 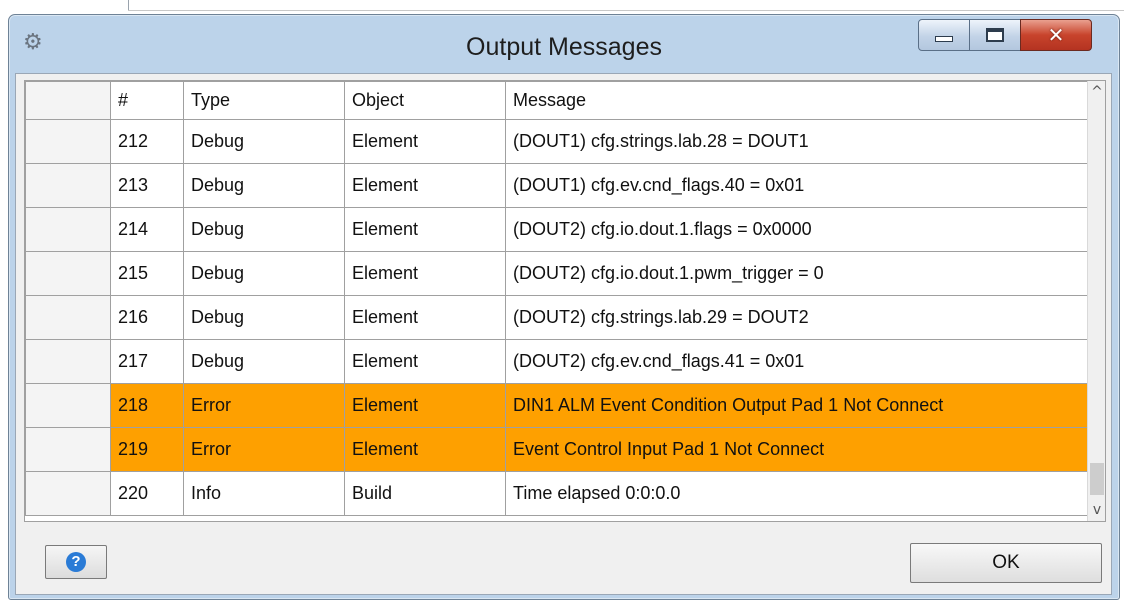 What do you see at coordinates (799, 449) in the screenshot?
I see `cell-message: Event Control Input Pad 1 Not Connect` at bounding box center [799, 449].